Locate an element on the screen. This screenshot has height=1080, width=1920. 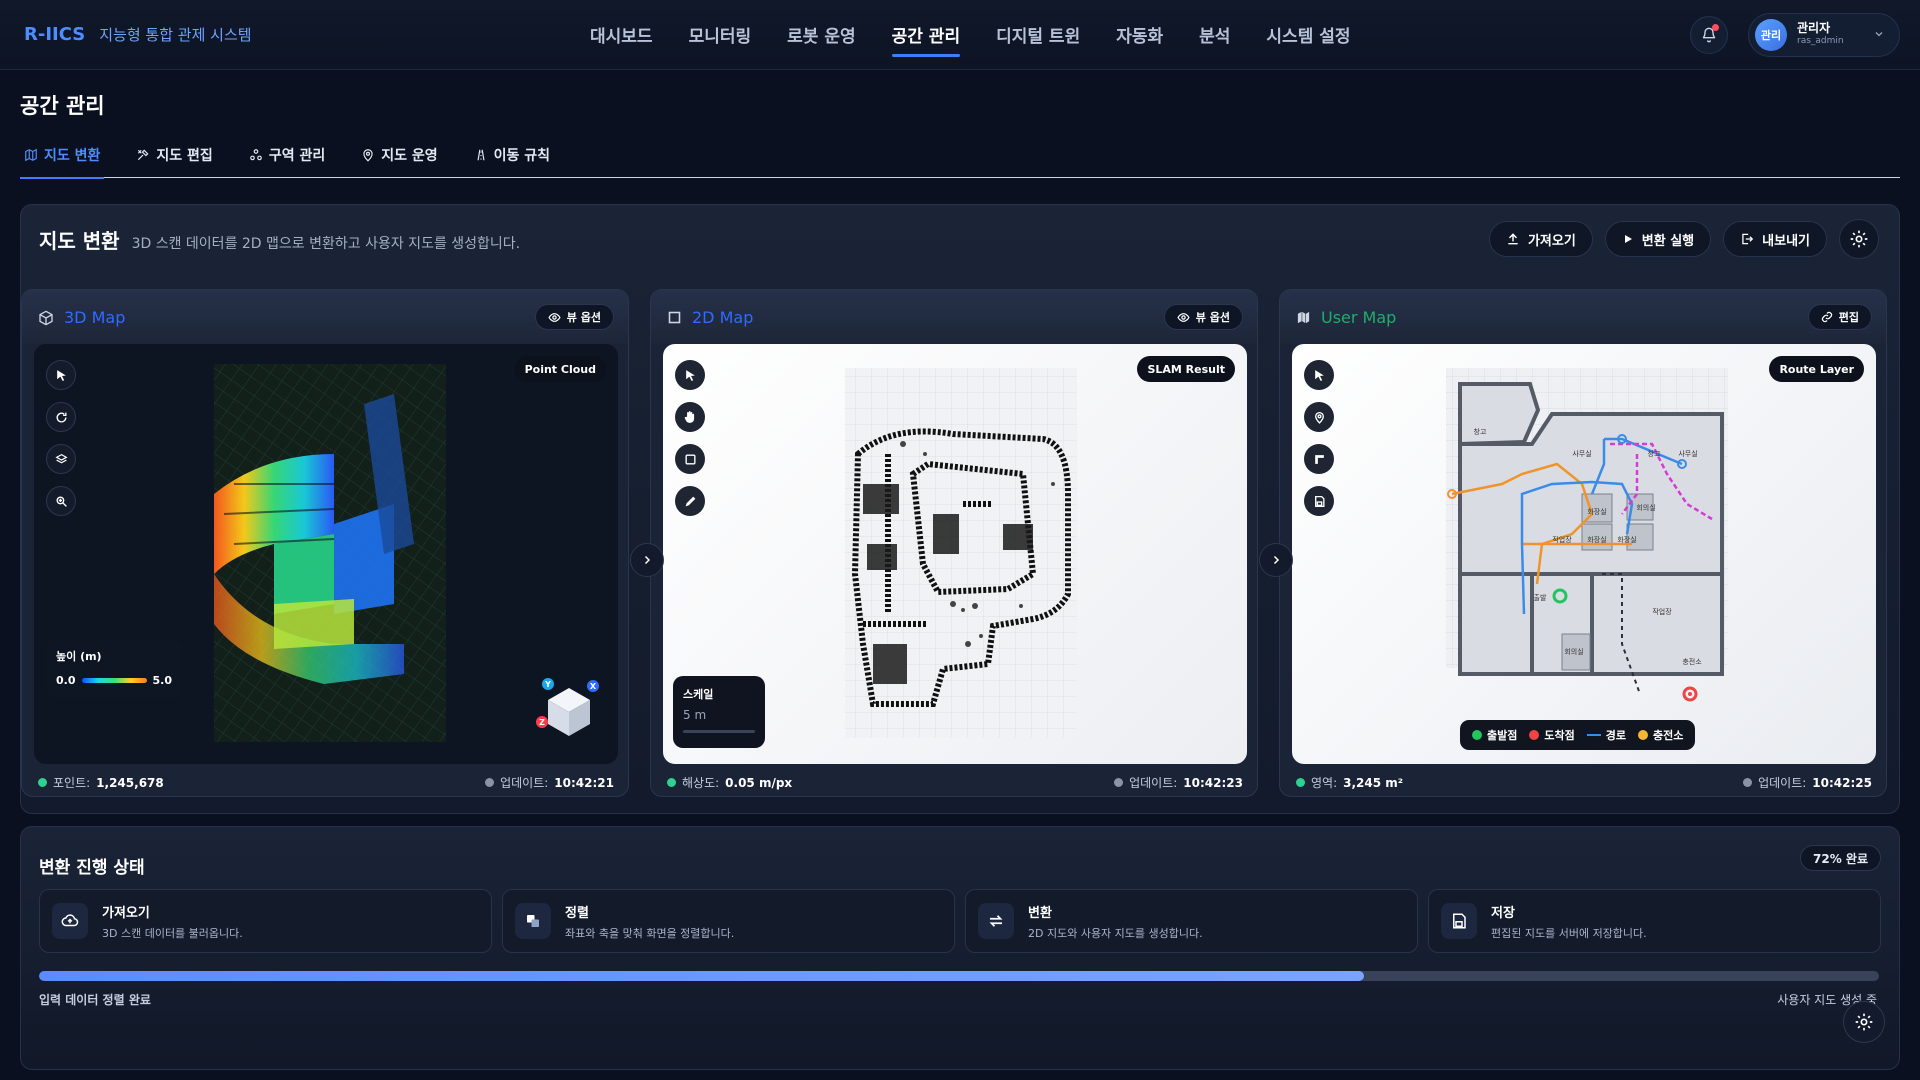
user-id: ras_admin is located at coordinates (1820, 41).